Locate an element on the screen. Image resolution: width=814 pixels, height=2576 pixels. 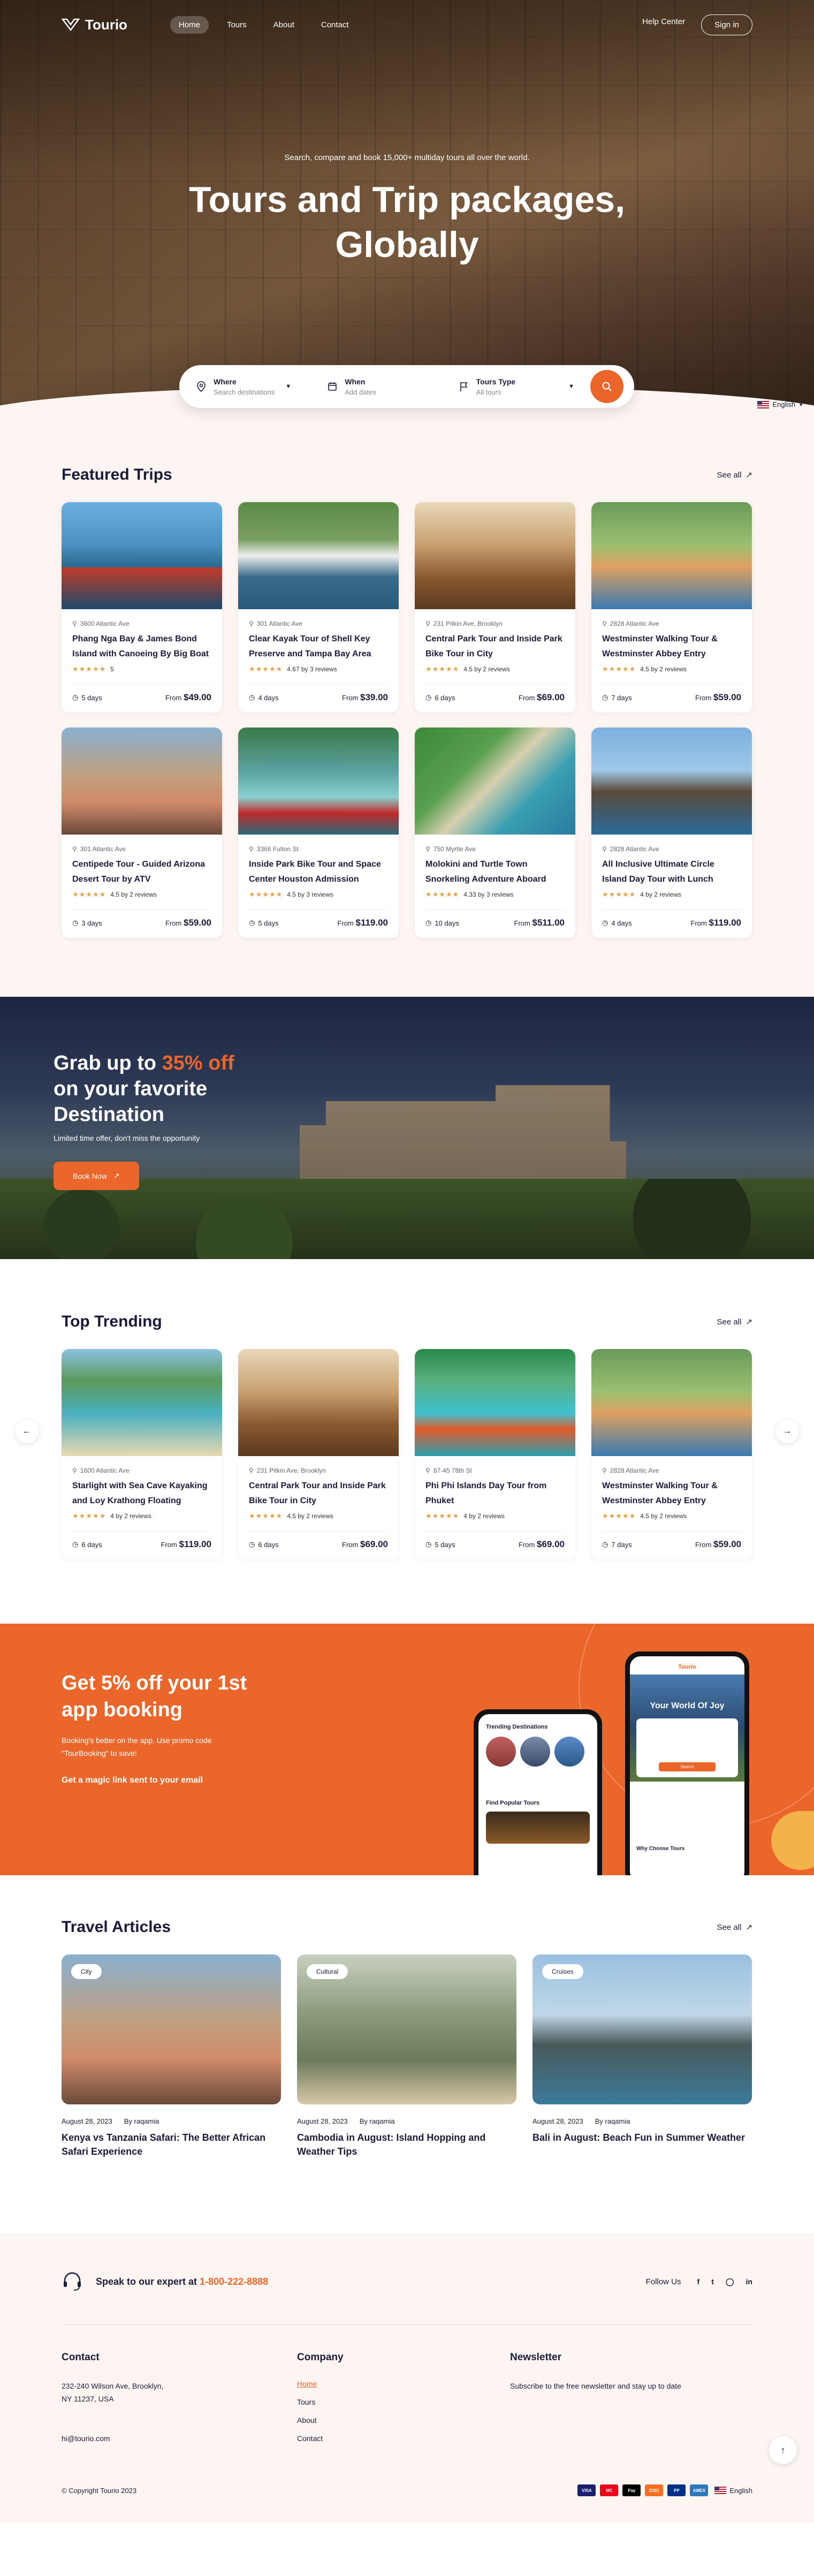
article-tag: Cultural is located at coordinates (328, 1971).